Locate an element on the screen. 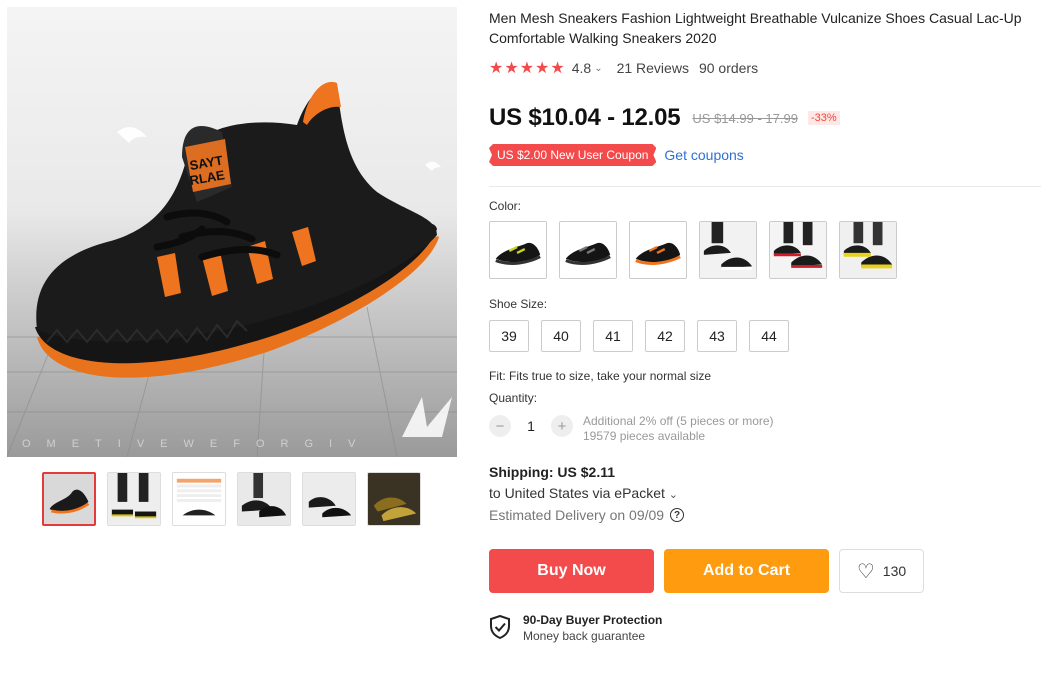 This screenshot has height=680, width=1057. current-price: US $10.04 - 12.05 is located at coordinates (585, 117).